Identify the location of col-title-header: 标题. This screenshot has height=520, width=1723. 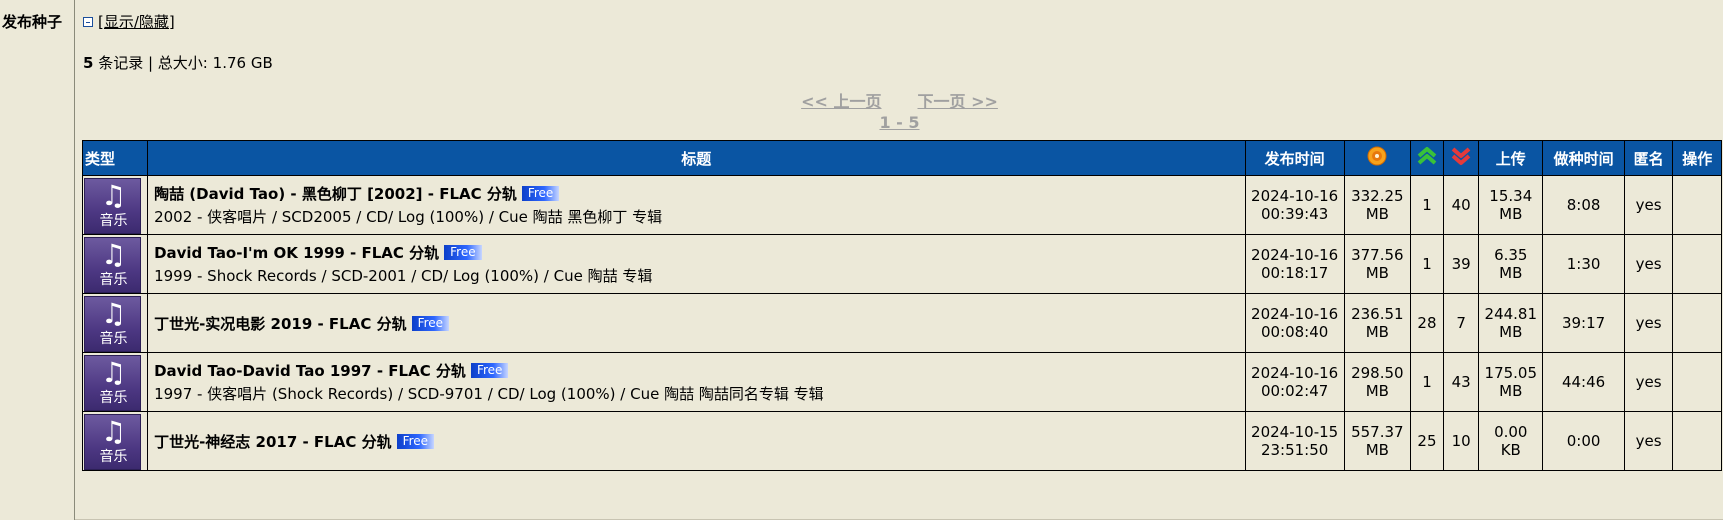
(696, 158).